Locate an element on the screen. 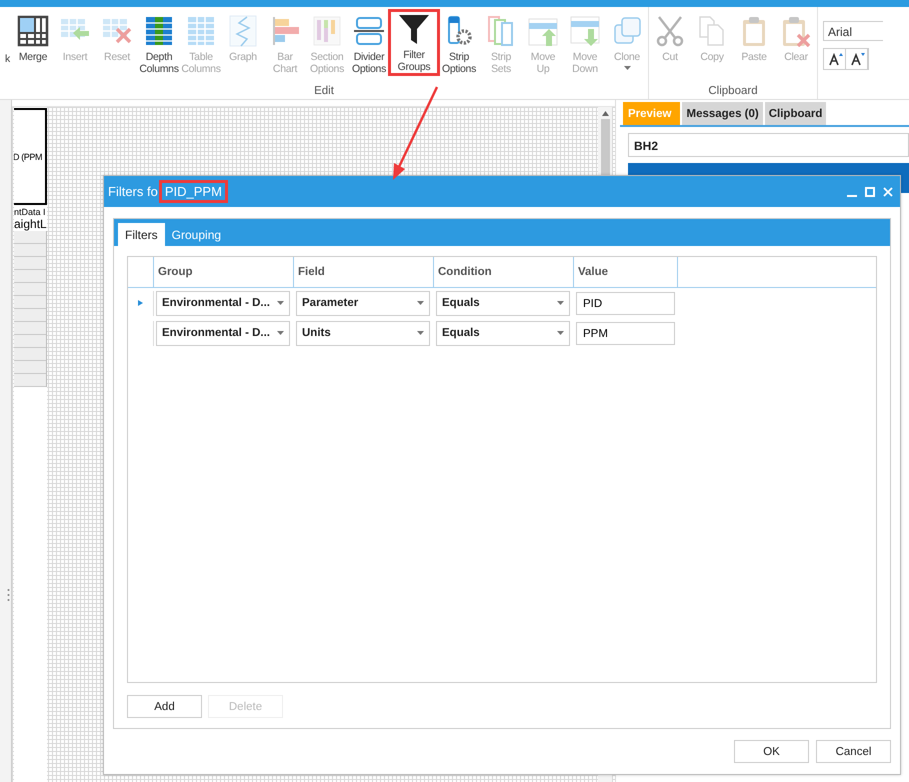  value-field: PPM is located at coordinates (625, 333).